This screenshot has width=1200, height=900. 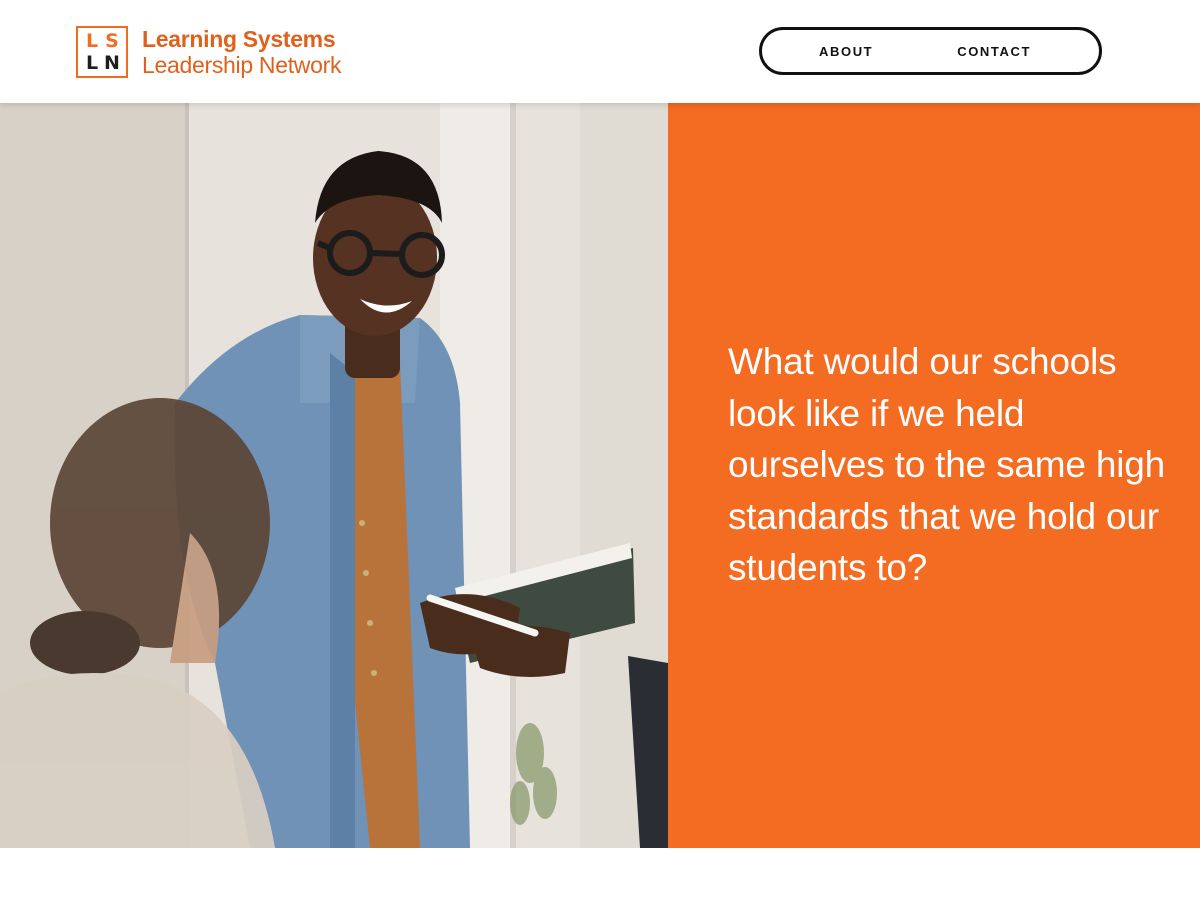 What do you see at coordinates (846, 51) in the screenshot?
I see `nav-about-link: ABOUT` at bounding box center [846, 51].